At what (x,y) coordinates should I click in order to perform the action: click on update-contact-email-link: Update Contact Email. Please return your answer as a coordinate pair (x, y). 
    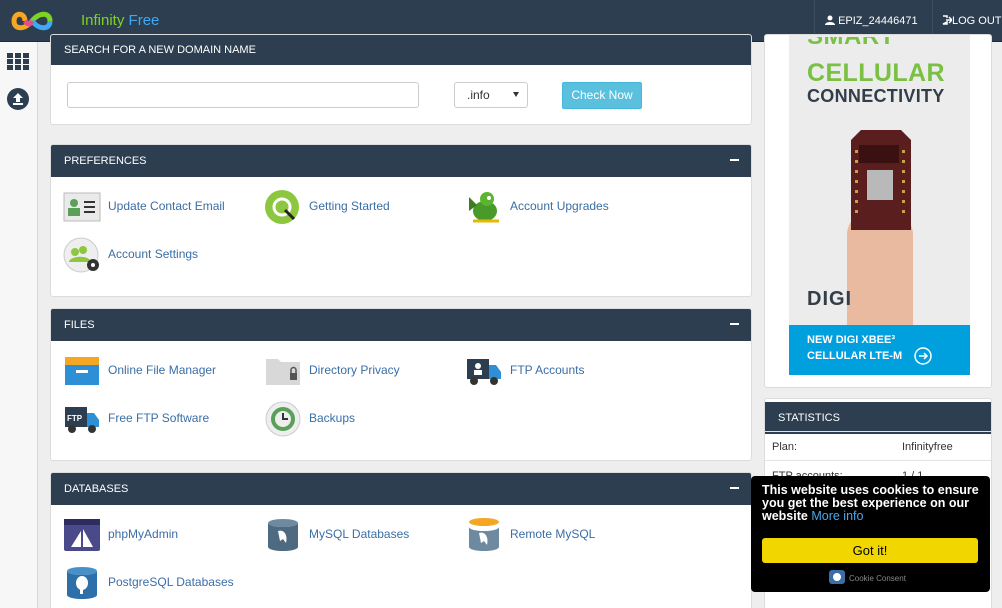
    Looking at the image, I should click on (160, 207).